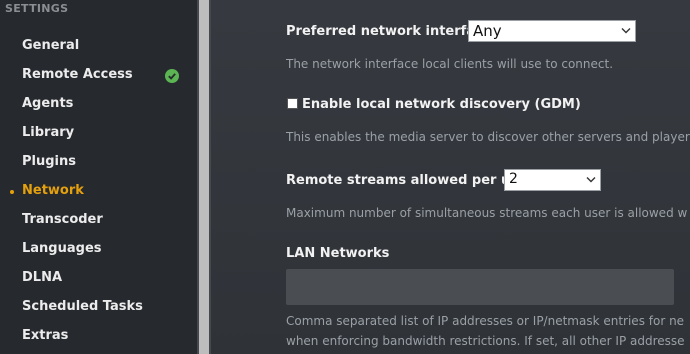 The width and height of the screenshot is (690, 354). Describe the element at coordinates (98, 46) in the screenshot. I see `sidebar-item-general: General` at that location.